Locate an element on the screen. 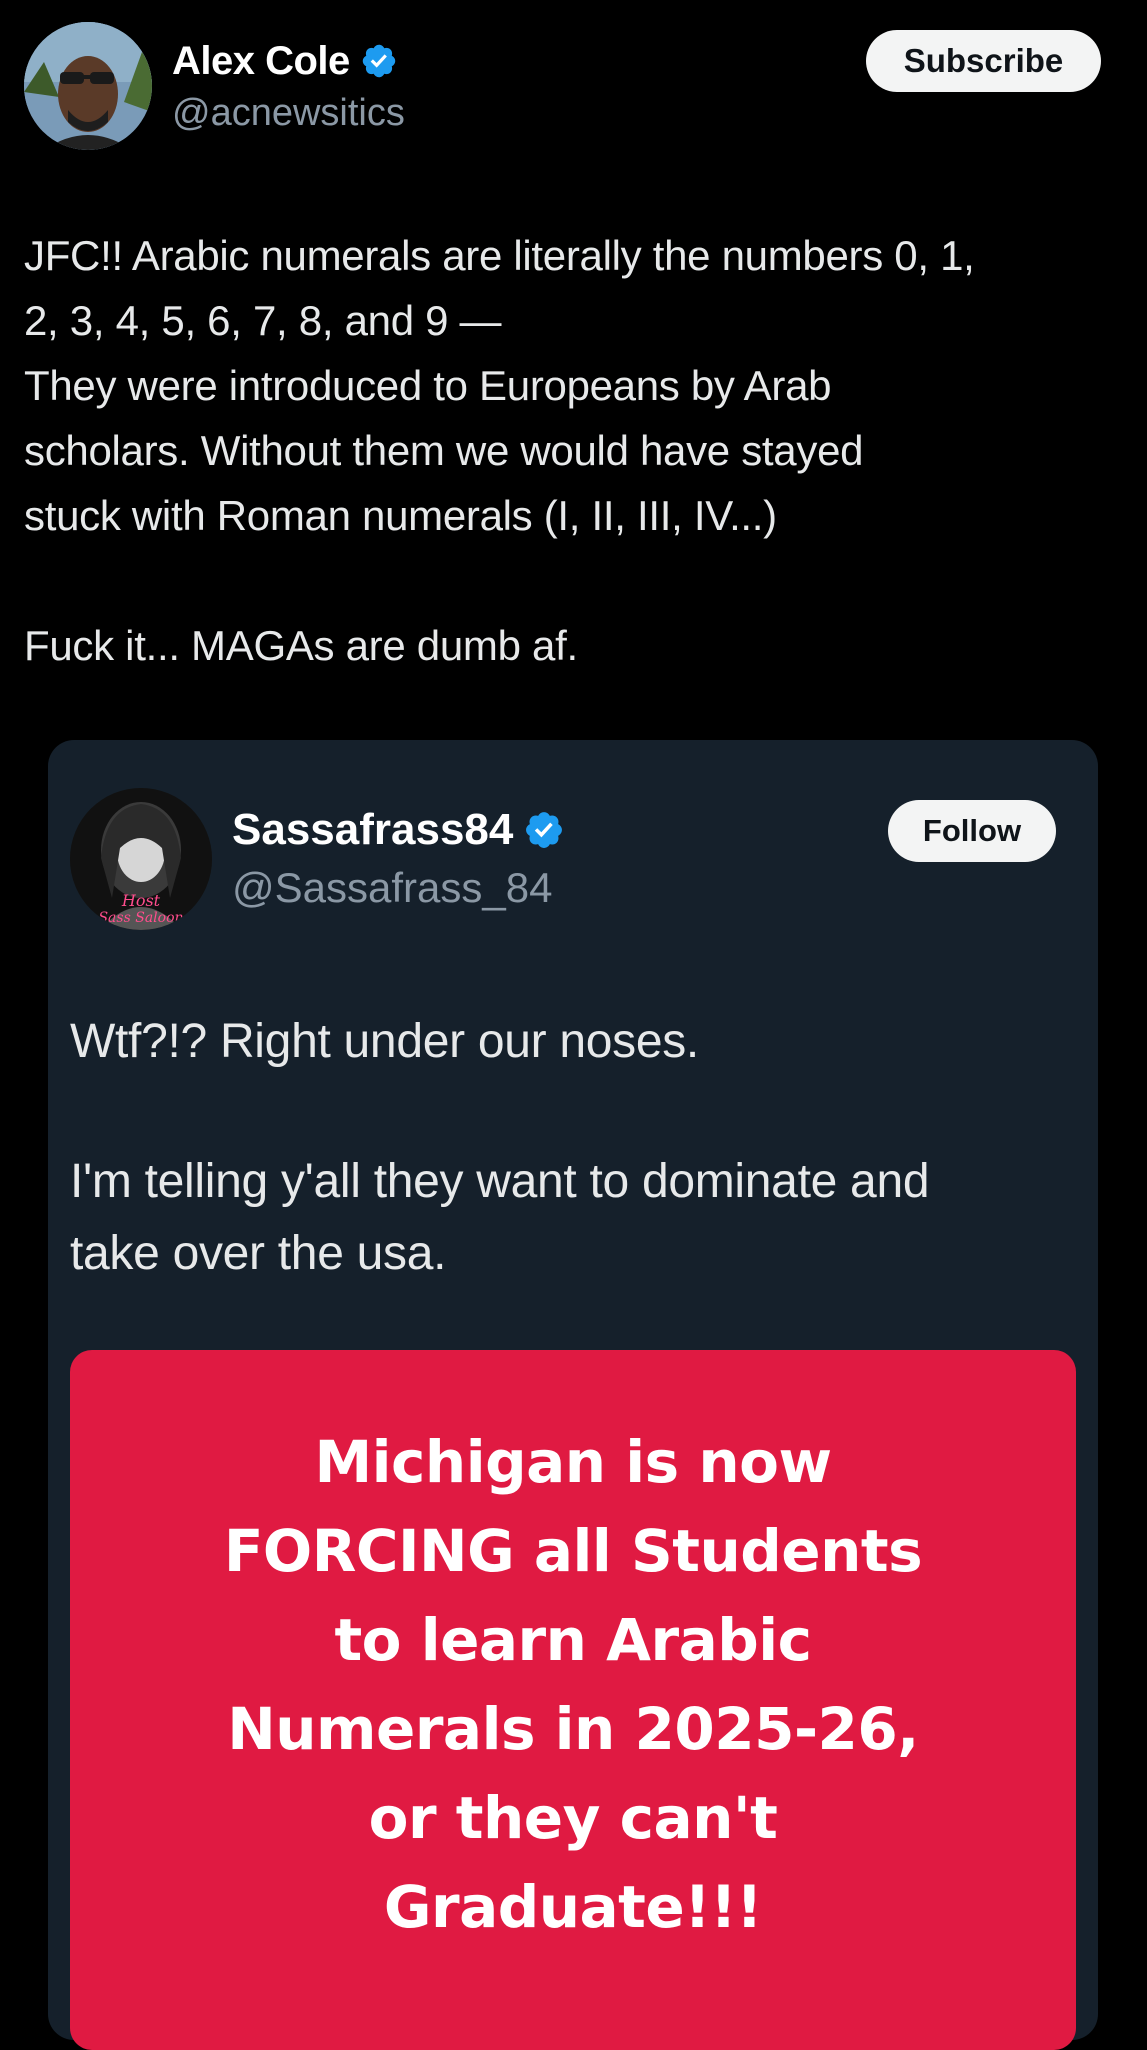 The image size is (1147, 2050). image-text-line: Graduate!!! is located at coordinates (573, 1907).